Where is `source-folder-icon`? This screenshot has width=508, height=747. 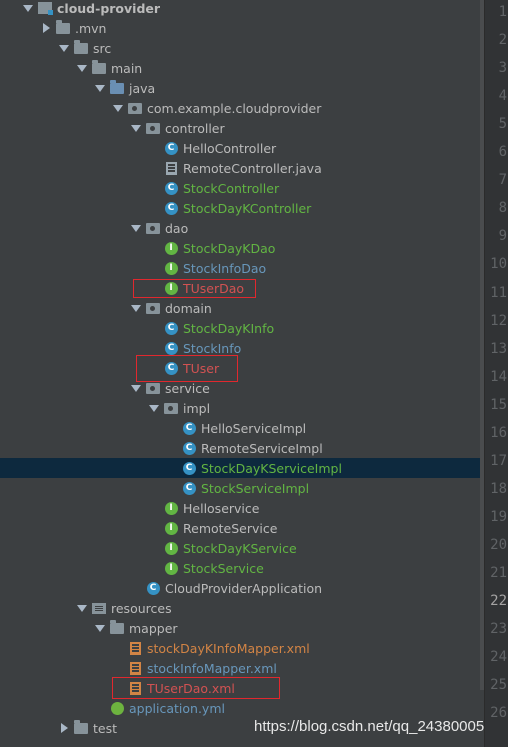 source-folder-icon is located at coordinates (117, 87).